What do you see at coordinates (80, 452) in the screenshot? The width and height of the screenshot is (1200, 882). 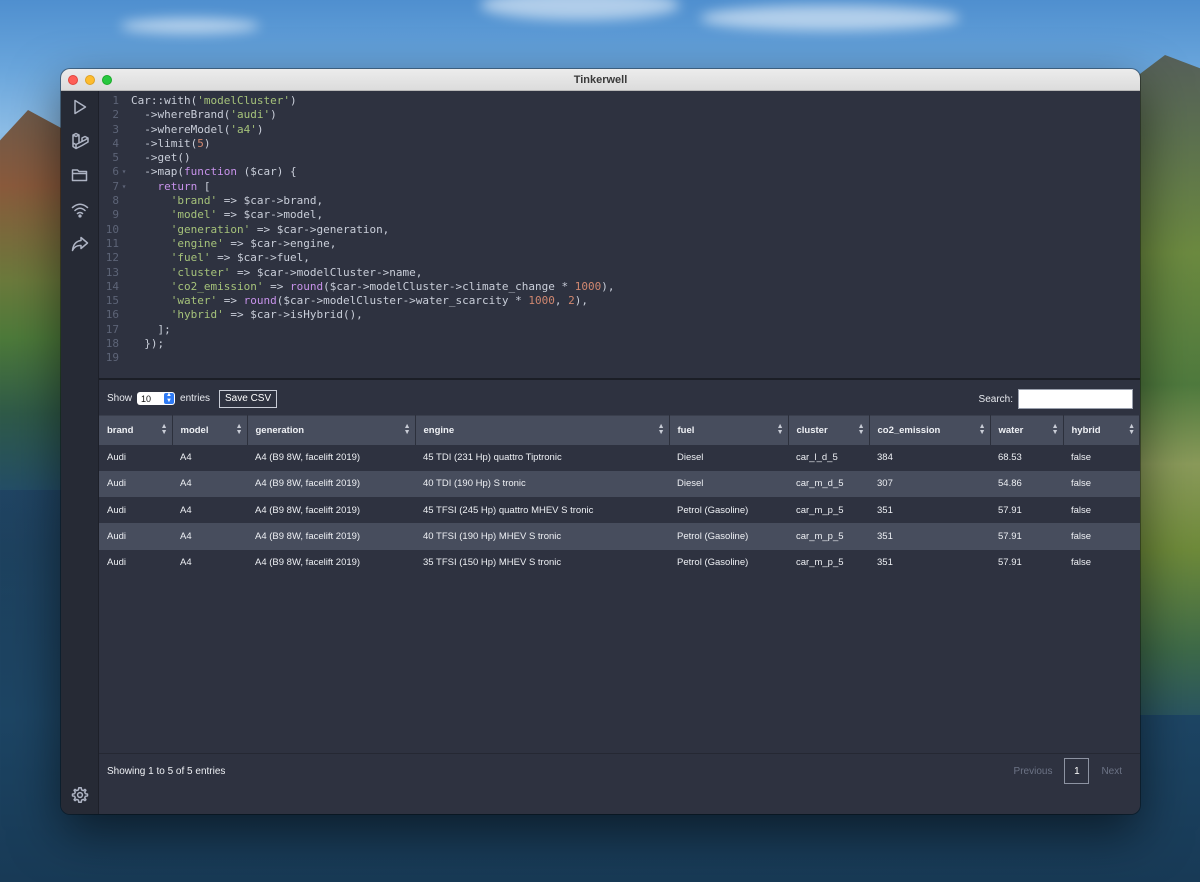 I see `sidebar` at bounding box center [80, 452].